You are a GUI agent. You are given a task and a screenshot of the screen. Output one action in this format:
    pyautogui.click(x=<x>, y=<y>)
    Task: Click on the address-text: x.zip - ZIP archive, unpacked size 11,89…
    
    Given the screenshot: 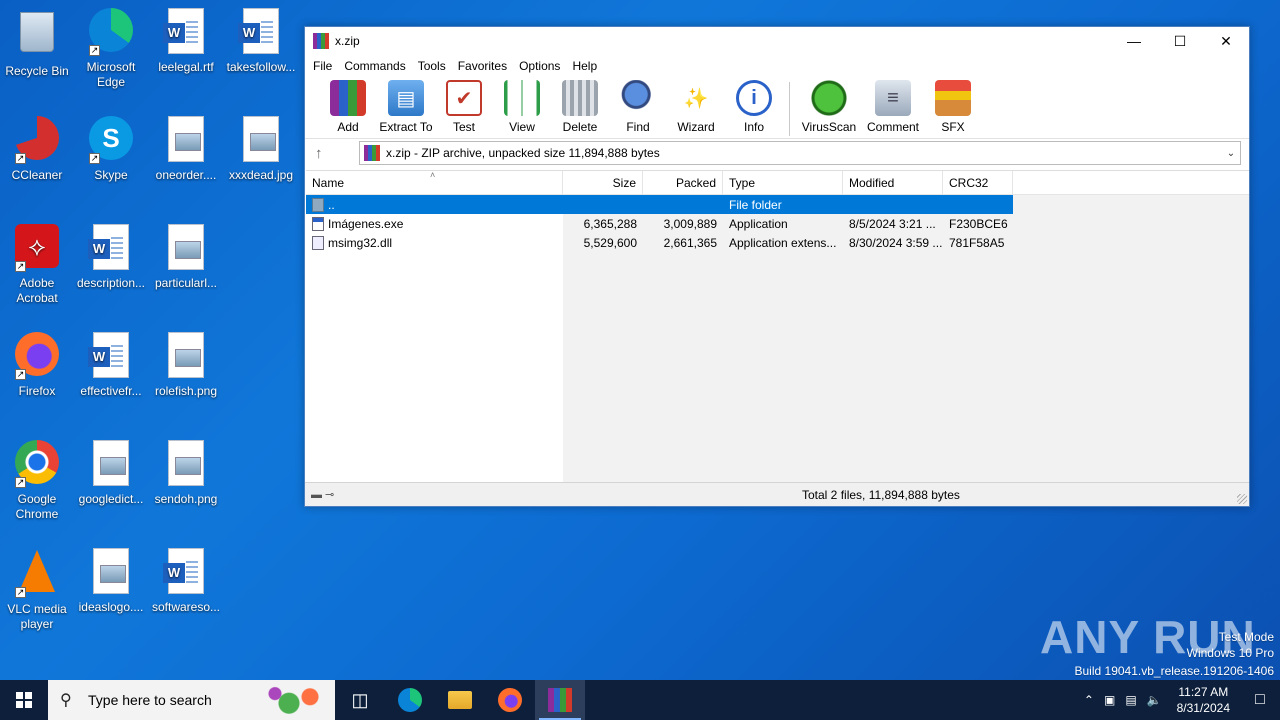 What is the action you would take?
    pyautogui.click(x=523, y=153)
    